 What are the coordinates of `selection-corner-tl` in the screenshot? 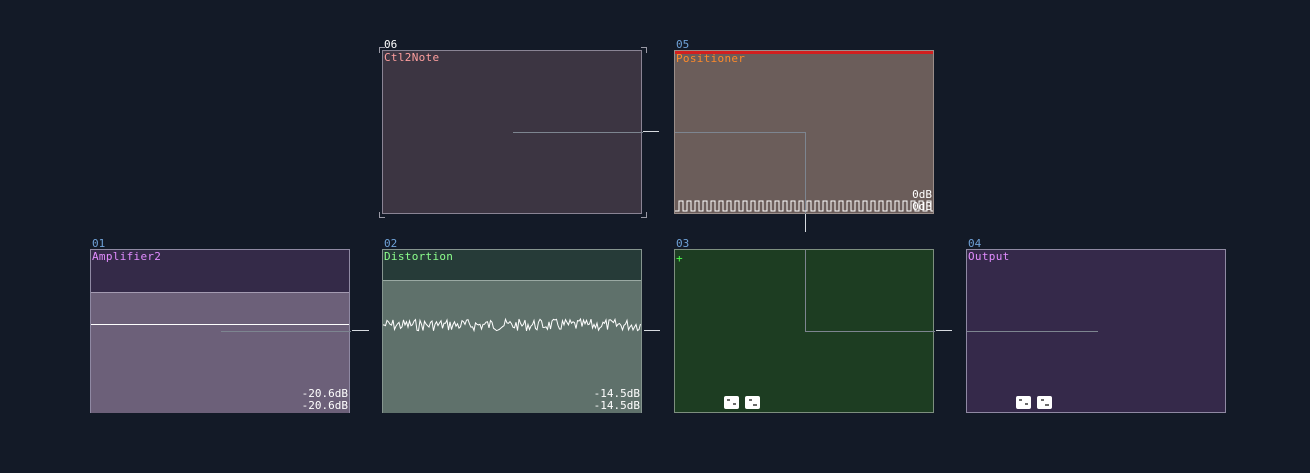 It's located at (382, 50).